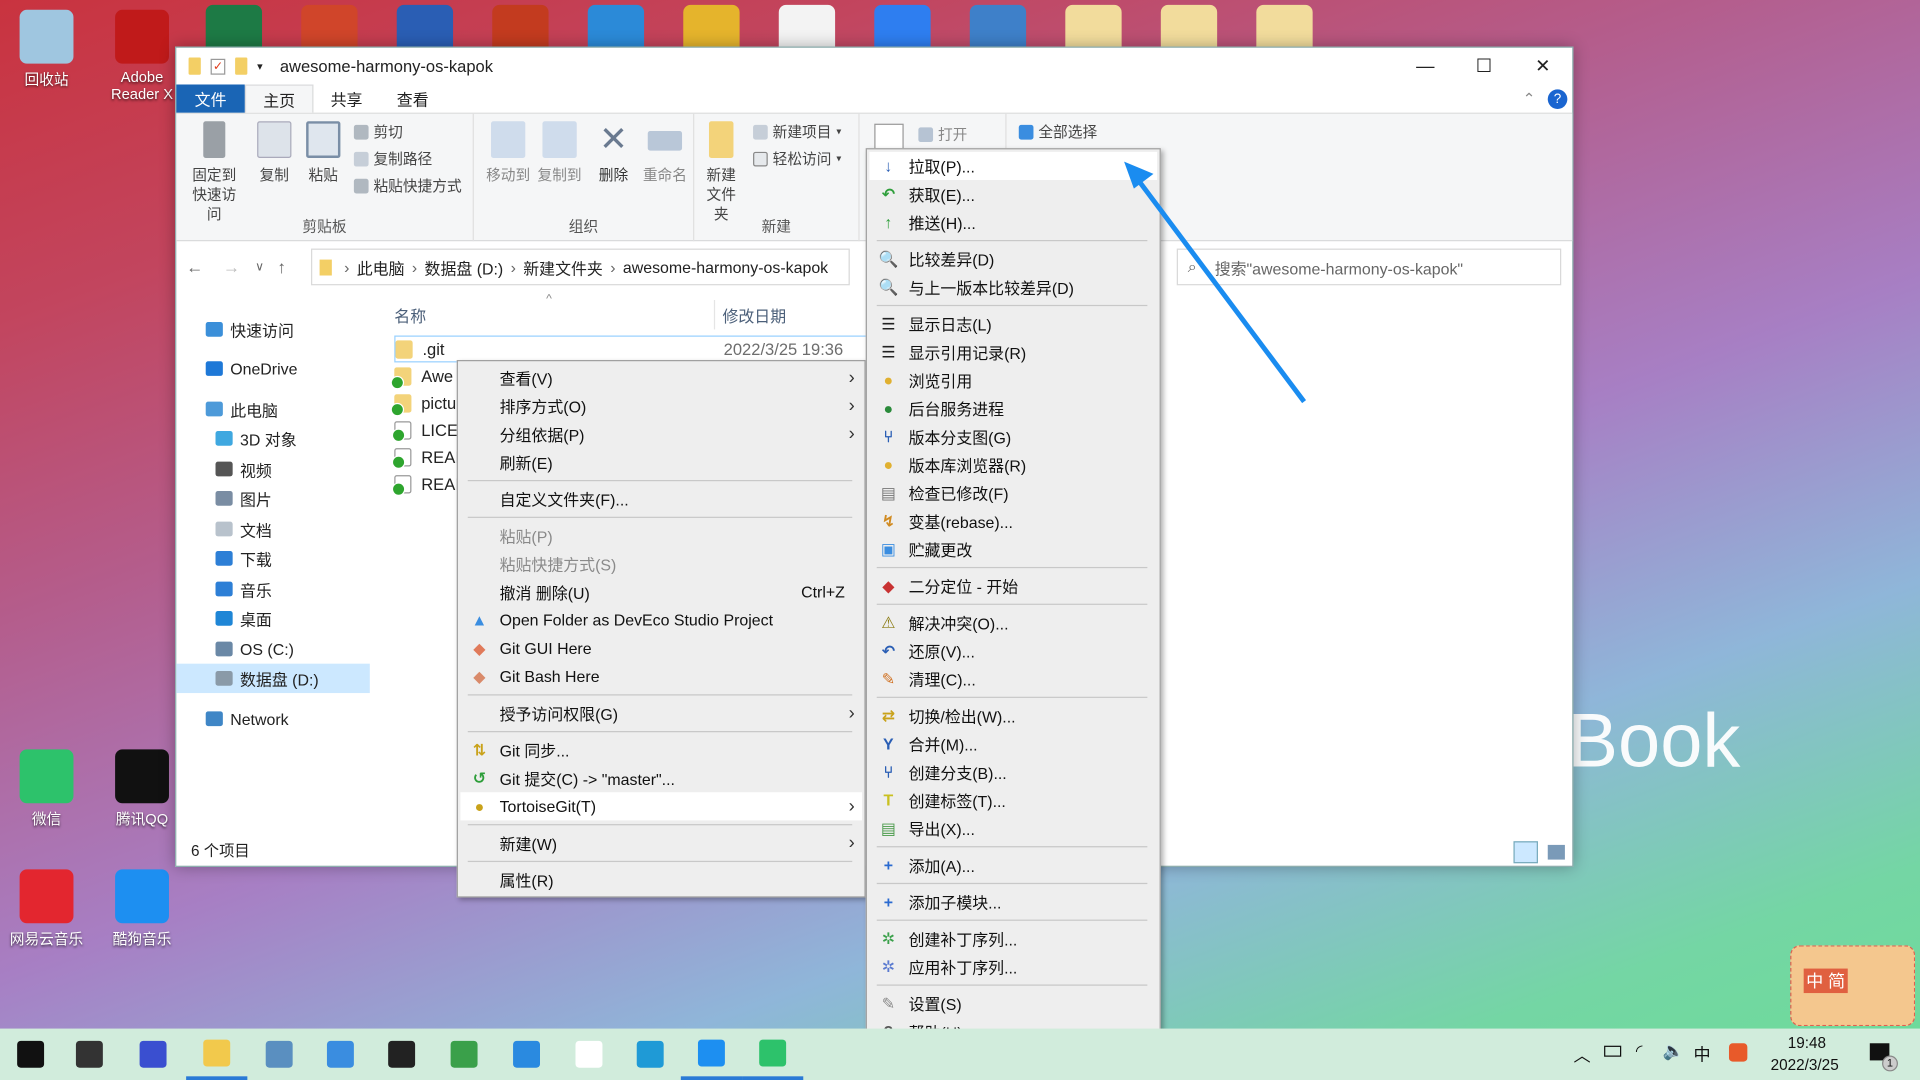  I want to click on column-header-name: 名称, so click(410, 314).